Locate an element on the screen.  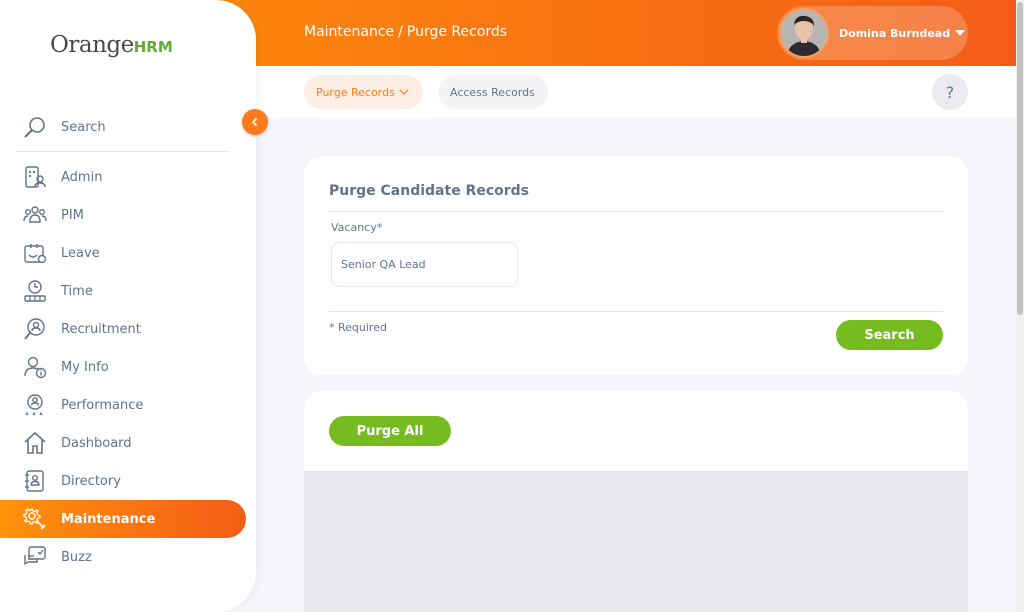
sidebar-item-label: Time is located at coordinates (77, 291).